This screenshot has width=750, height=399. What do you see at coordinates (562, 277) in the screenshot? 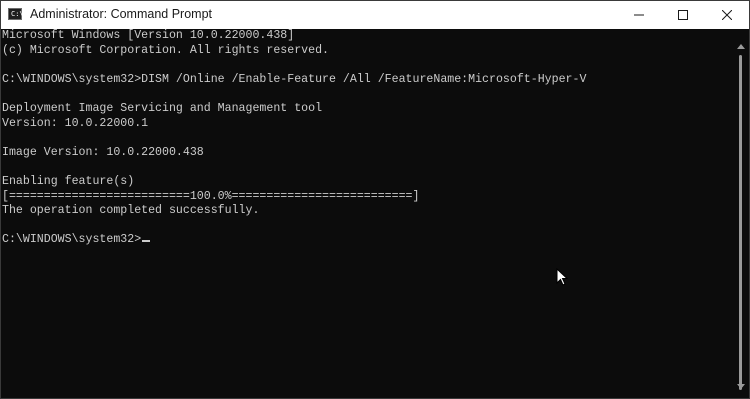
I see `mouse-pointer-icon` at bounding box center [562, 277].